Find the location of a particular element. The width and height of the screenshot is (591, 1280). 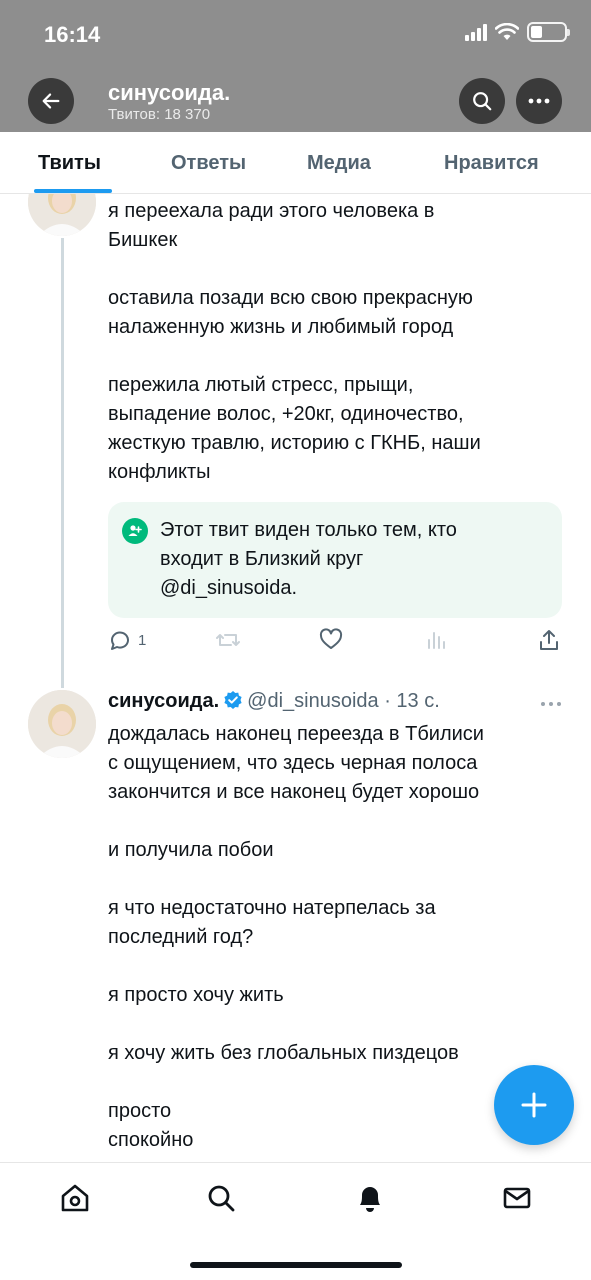

tweet-more-button is located at coordinates (551, 701).